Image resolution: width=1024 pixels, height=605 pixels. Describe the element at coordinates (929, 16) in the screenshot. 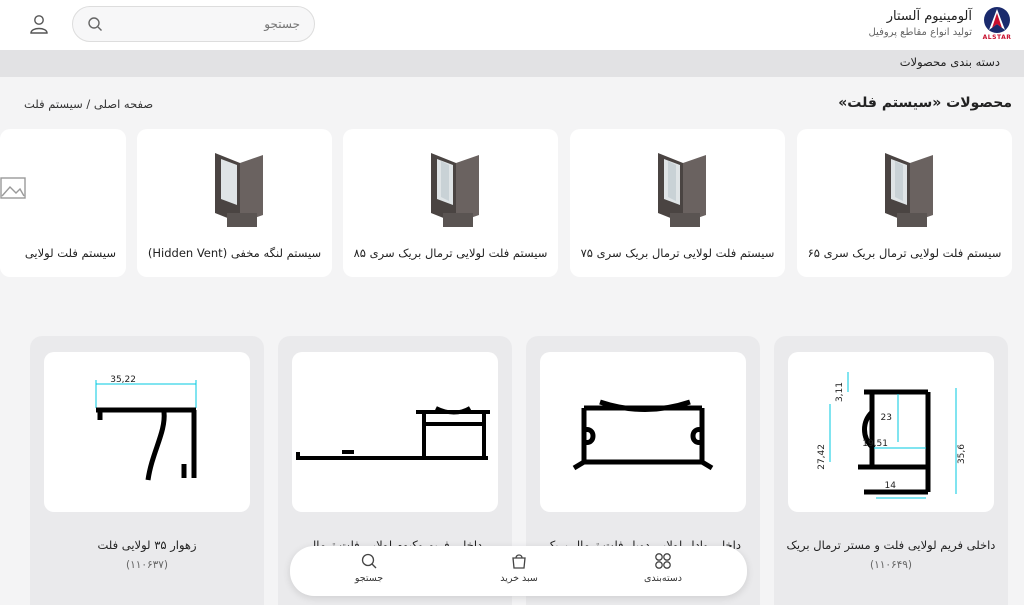

I see `brand-name: آلومینیوم آلستار` at that location.